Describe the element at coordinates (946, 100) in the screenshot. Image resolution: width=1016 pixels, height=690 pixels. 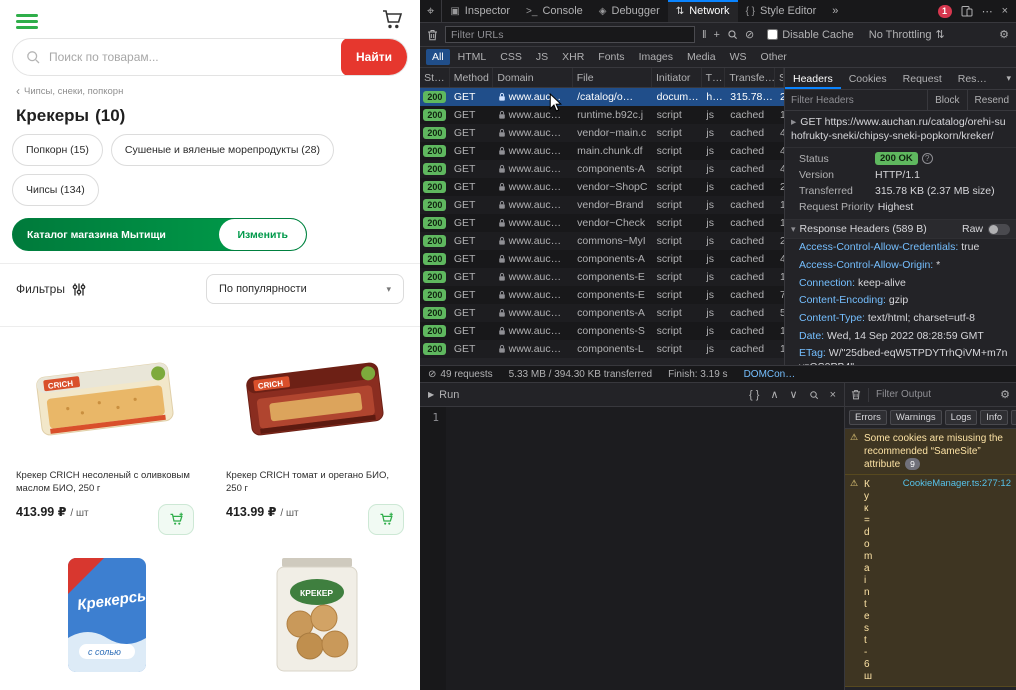
I see `block-button: Block` at that location.